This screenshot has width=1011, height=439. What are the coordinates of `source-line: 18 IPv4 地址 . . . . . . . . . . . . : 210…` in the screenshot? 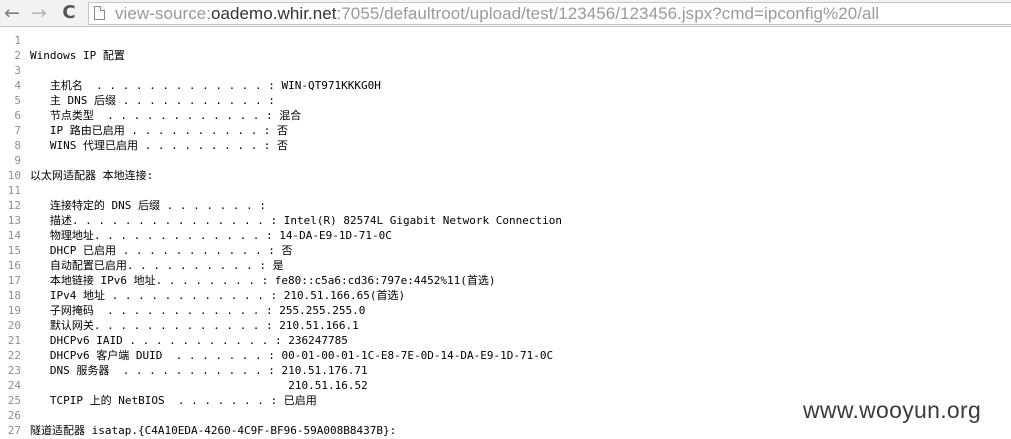 It's located at (505, 295).